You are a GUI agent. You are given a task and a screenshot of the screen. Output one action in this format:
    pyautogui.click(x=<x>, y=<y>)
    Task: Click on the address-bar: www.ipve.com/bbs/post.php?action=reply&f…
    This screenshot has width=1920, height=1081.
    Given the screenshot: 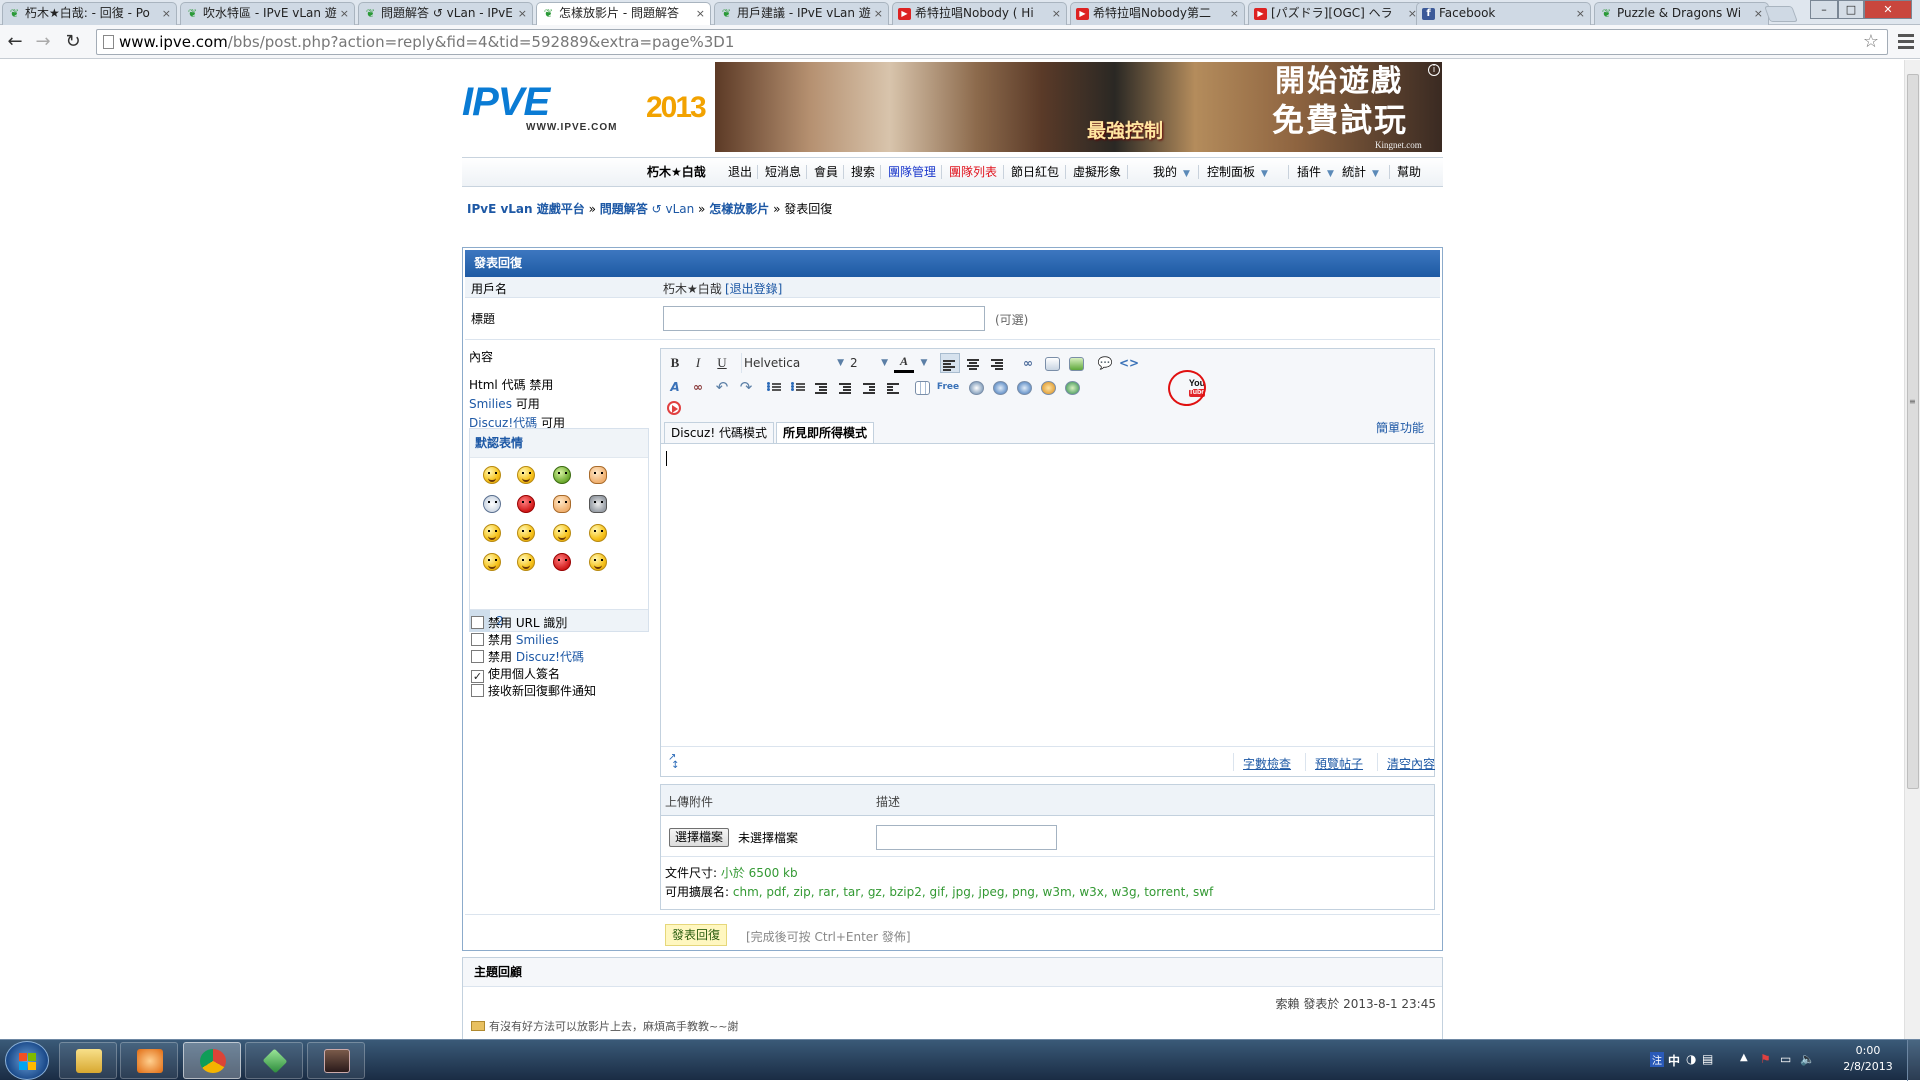 What is the action you would take?
    pyautogui.click(x=992, y=42)
    